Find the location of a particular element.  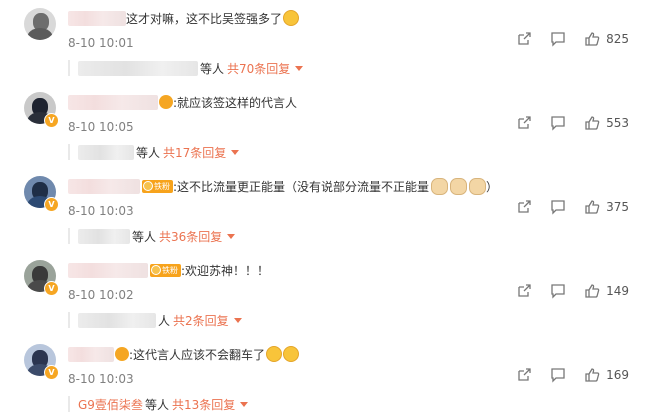

comment-time: 8-10 10:02 is located at coordinates (101, 295).